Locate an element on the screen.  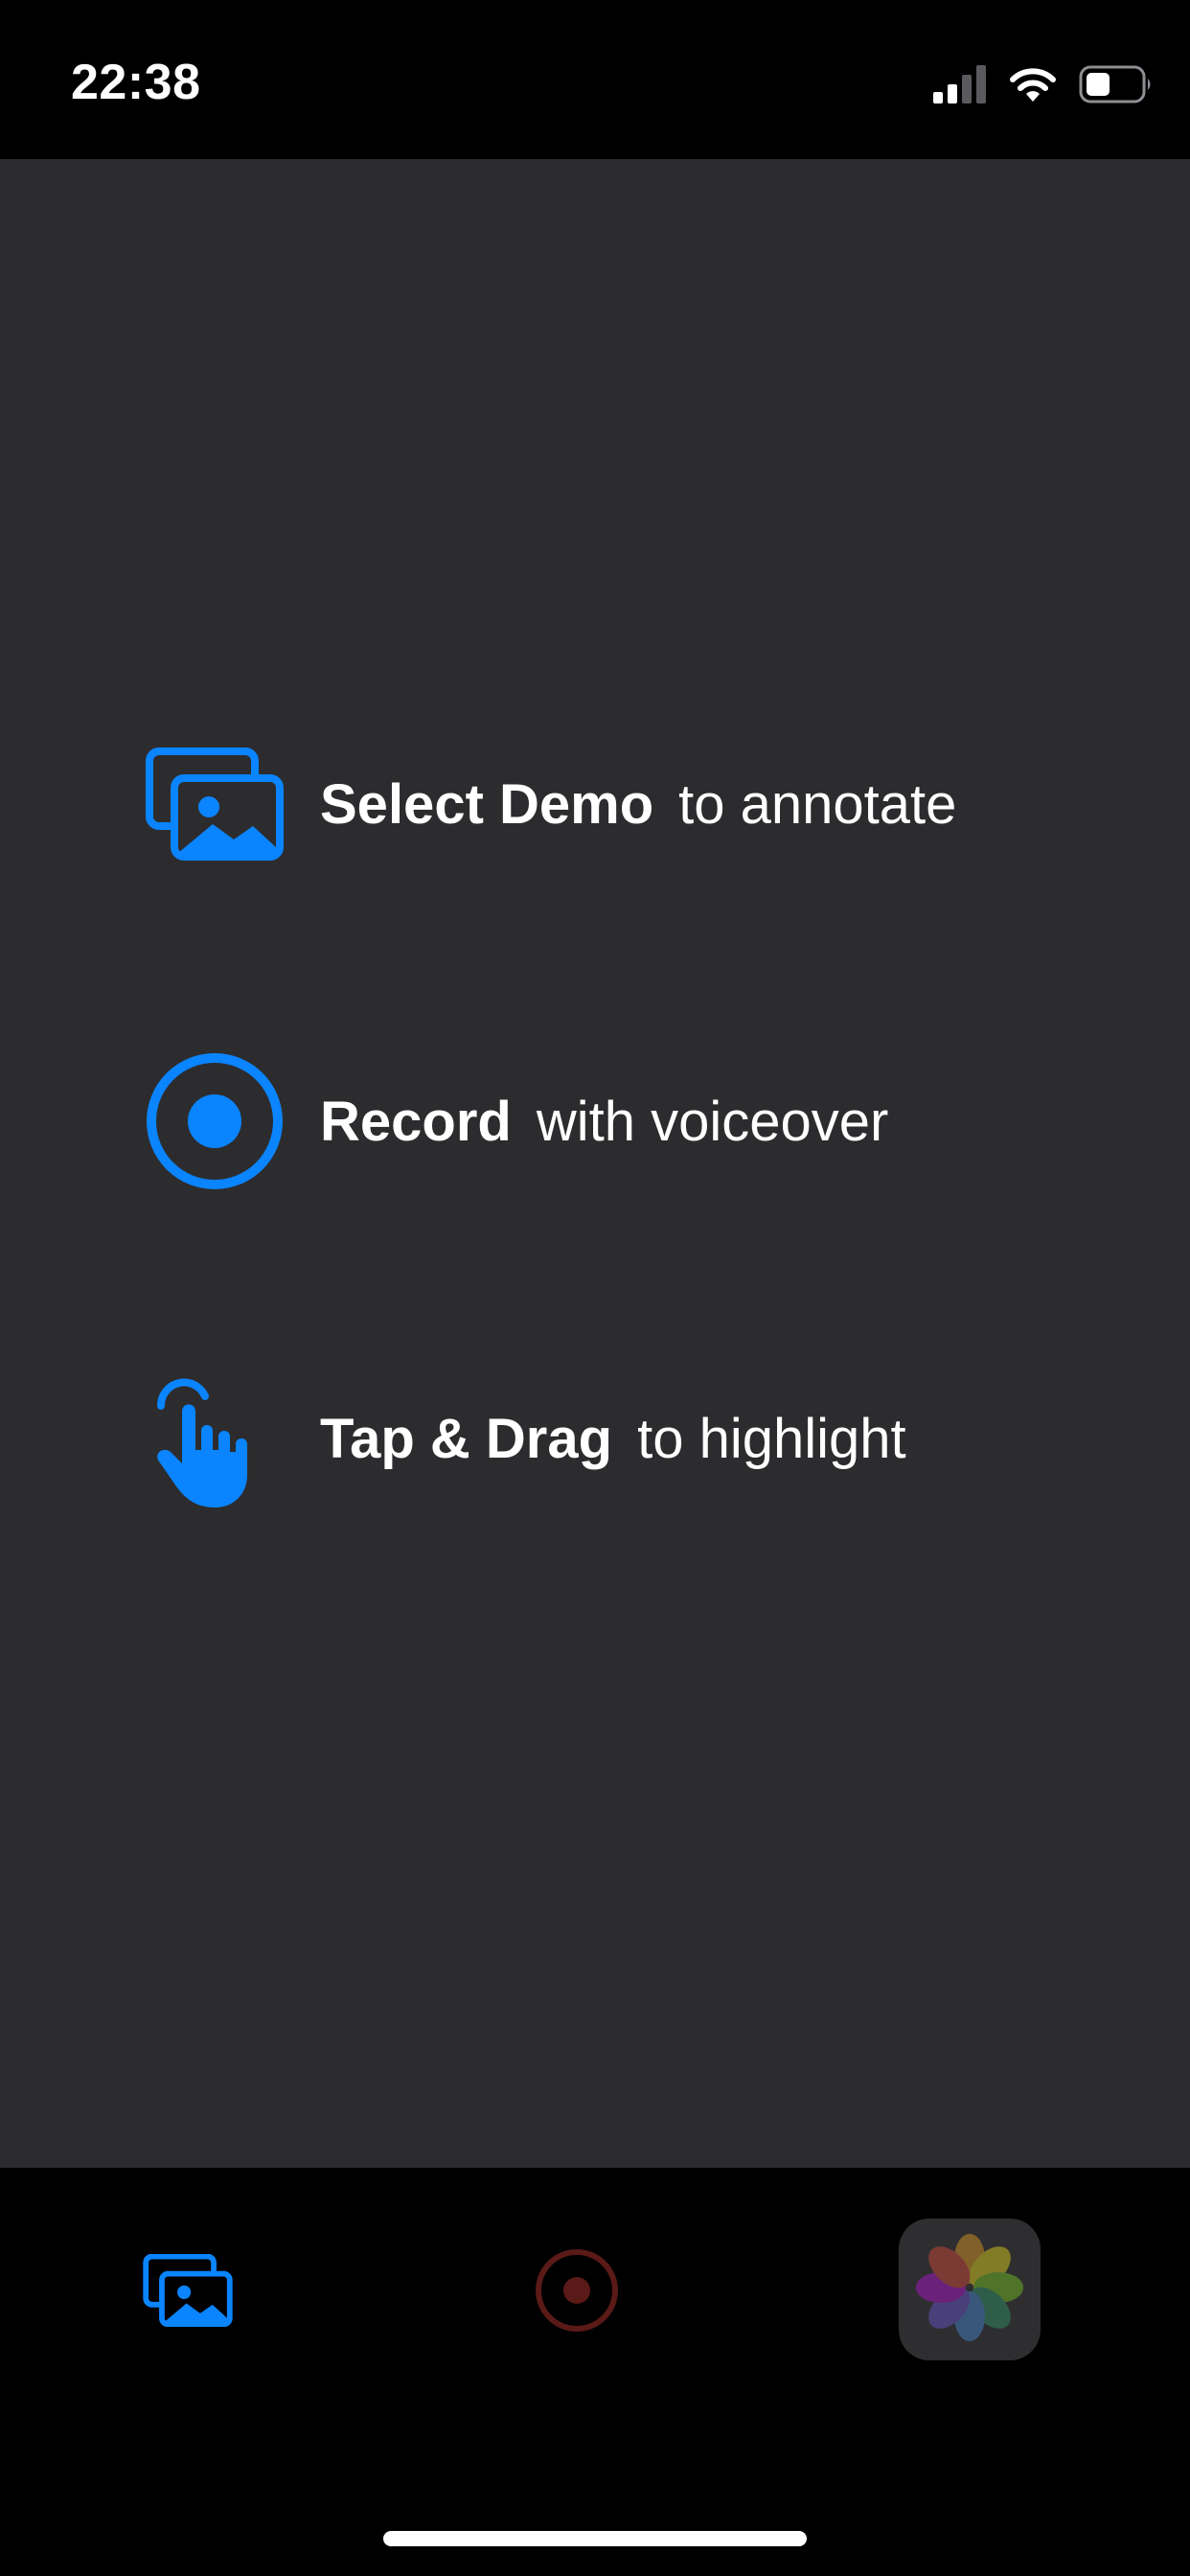
onboarding-description: to highlight is located at coordinates (772, 1438).